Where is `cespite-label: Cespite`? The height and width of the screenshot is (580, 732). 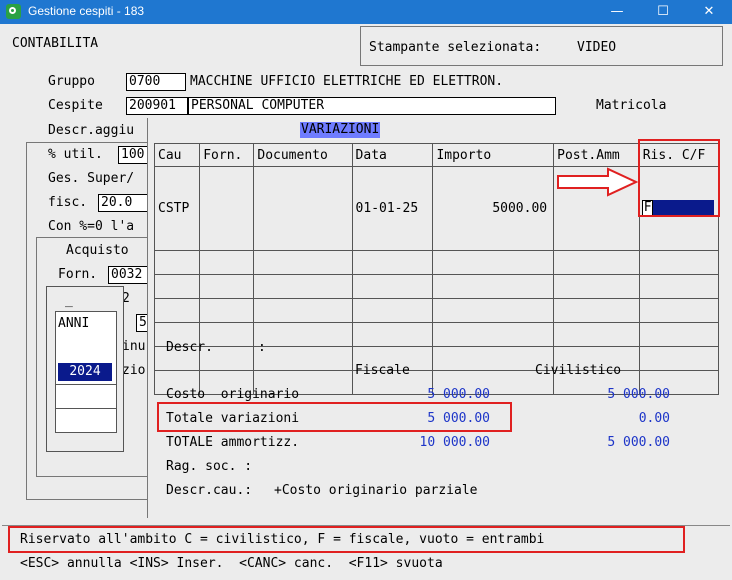 cespite-label: Cespite is located at coordinates (75, 105).